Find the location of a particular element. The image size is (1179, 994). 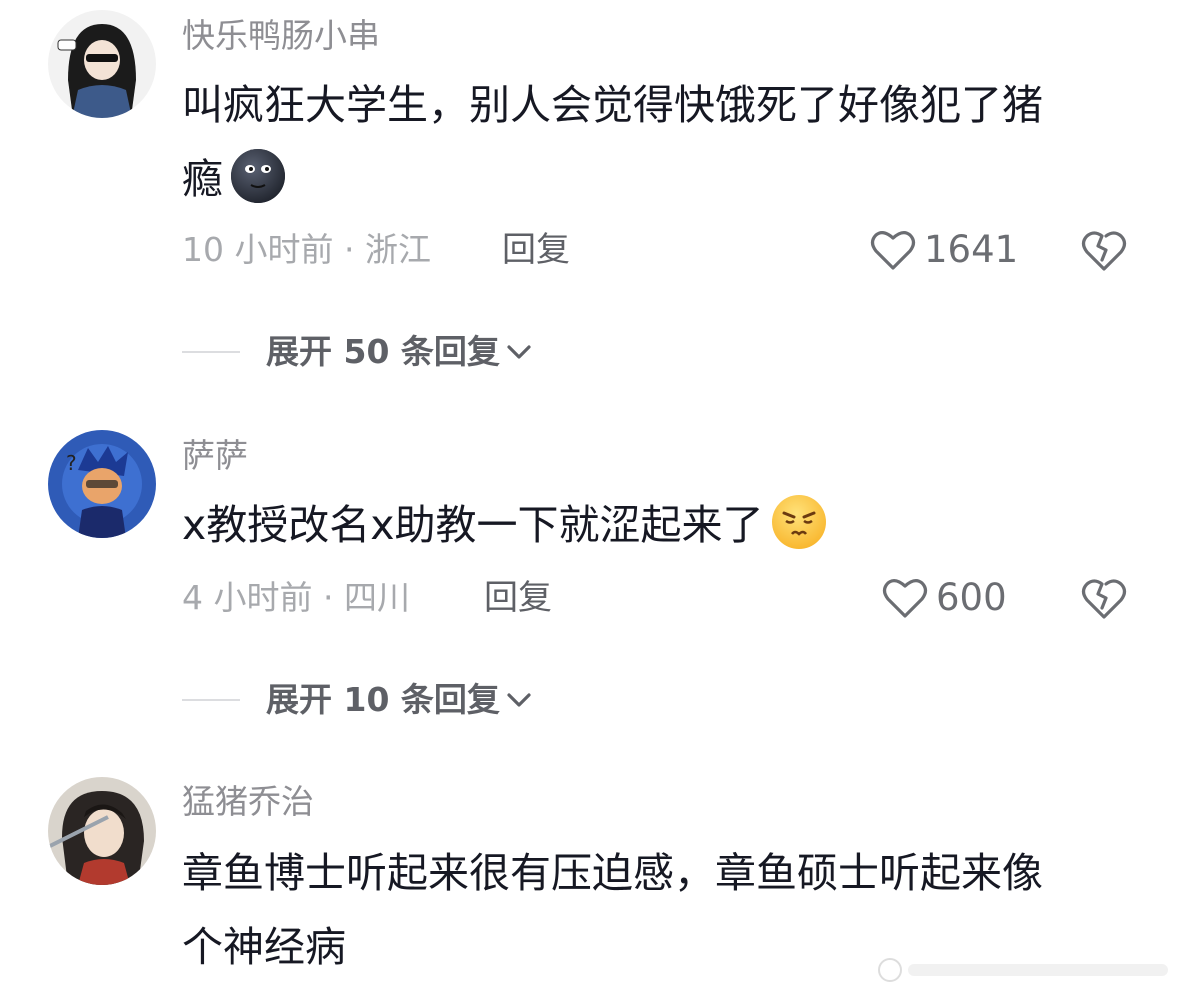

avatar: ? is located at coordinates (102, 484).